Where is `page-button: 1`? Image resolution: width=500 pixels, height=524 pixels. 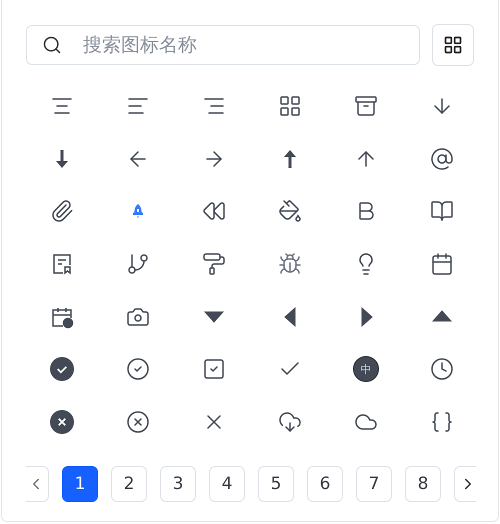 page-button: 1 is located at coordinates (80, 484).